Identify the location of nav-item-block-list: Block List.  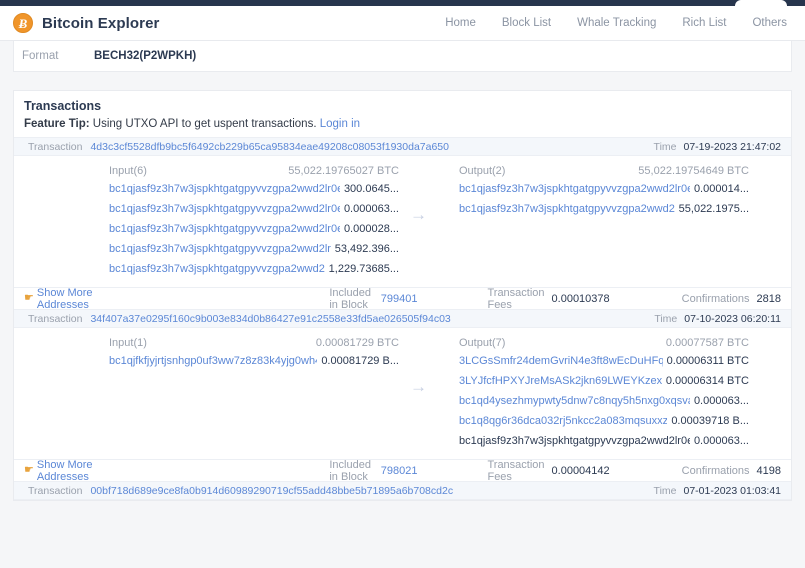
(526, 23).